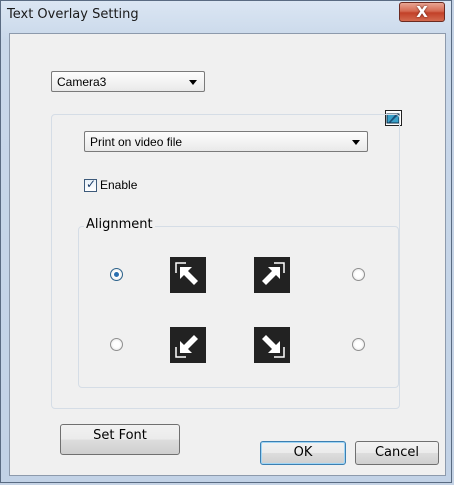 The width and height of the screenshot is (454, 485). I want to click on alignment-radio-top-right, so click(358, 274).